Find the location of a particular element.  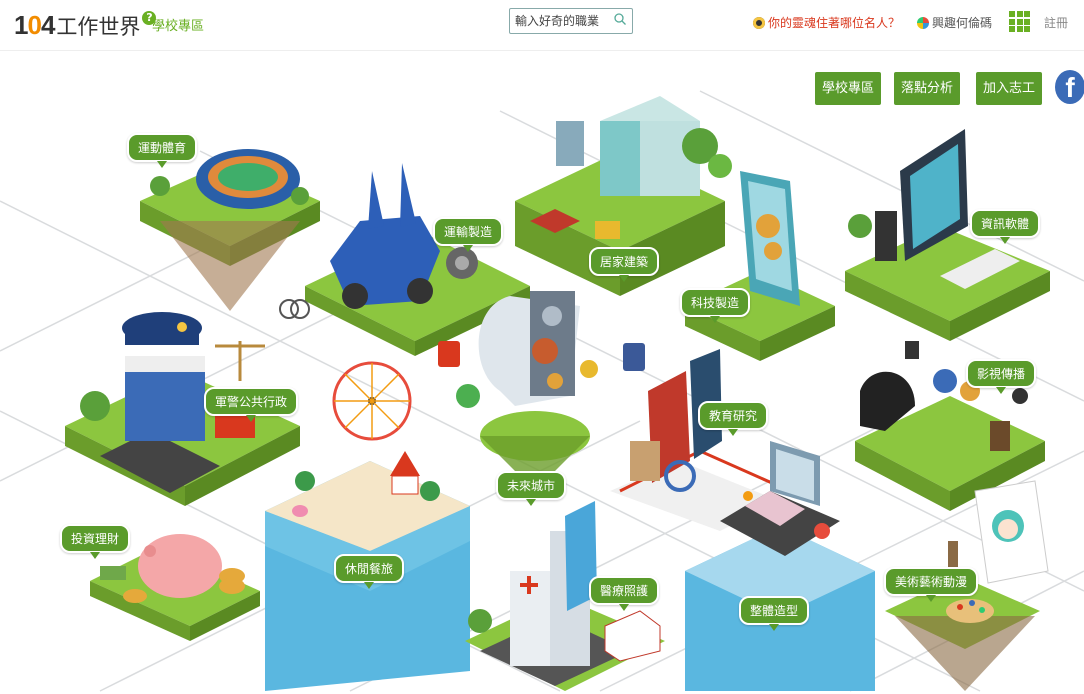

holland-link-label: 興趣何倫碼 is located at coordinates (962, 23).